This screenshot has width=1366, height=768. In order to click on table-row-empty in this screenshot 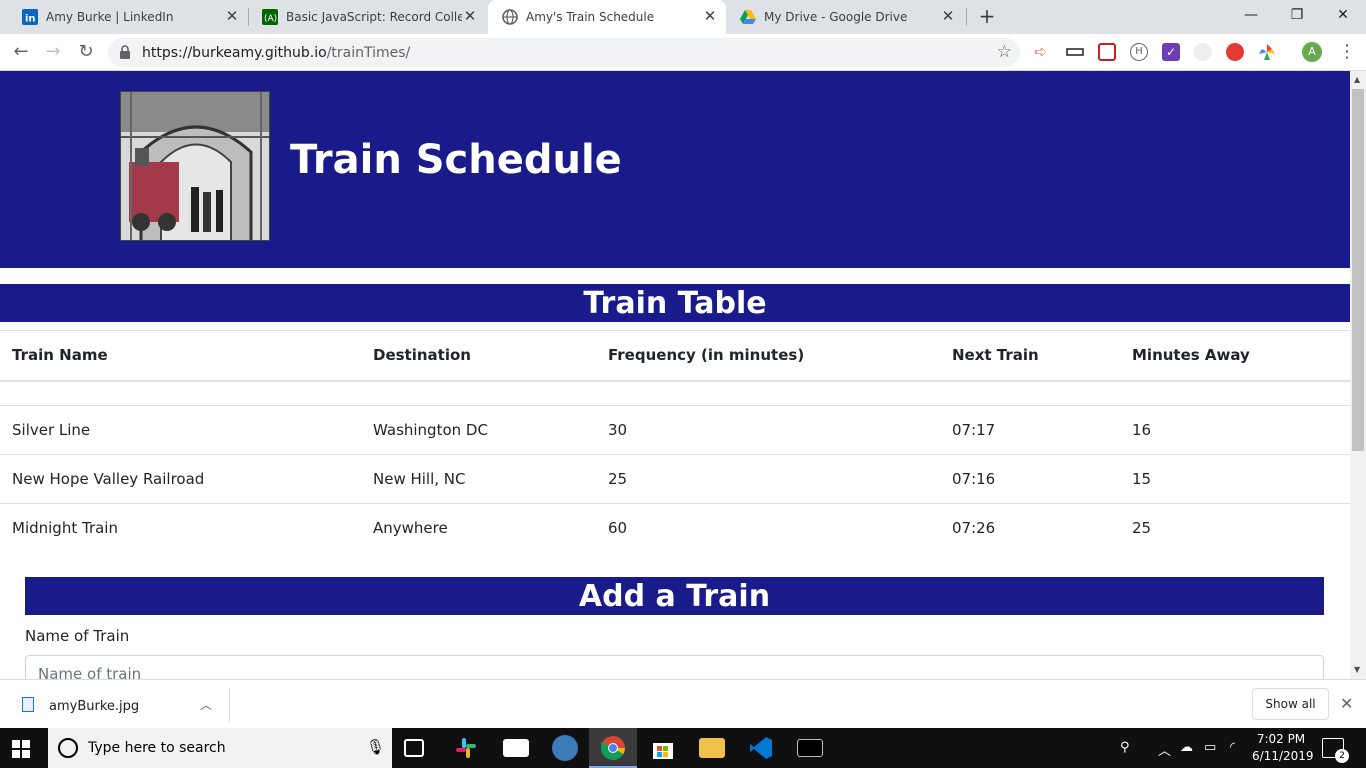, I will do `click(675, 393)`.